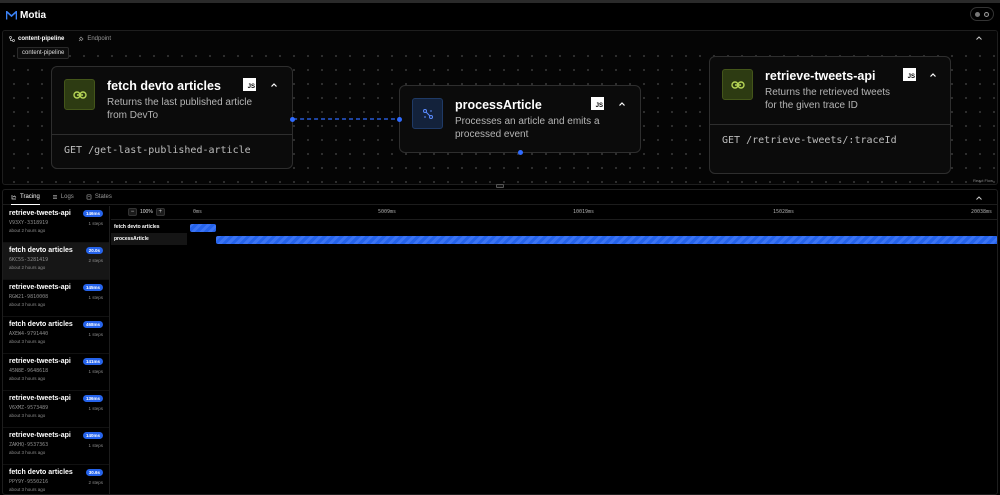 This screenshot has width=1000, height=495. I want to click on sun-icon, so click(977, 14).